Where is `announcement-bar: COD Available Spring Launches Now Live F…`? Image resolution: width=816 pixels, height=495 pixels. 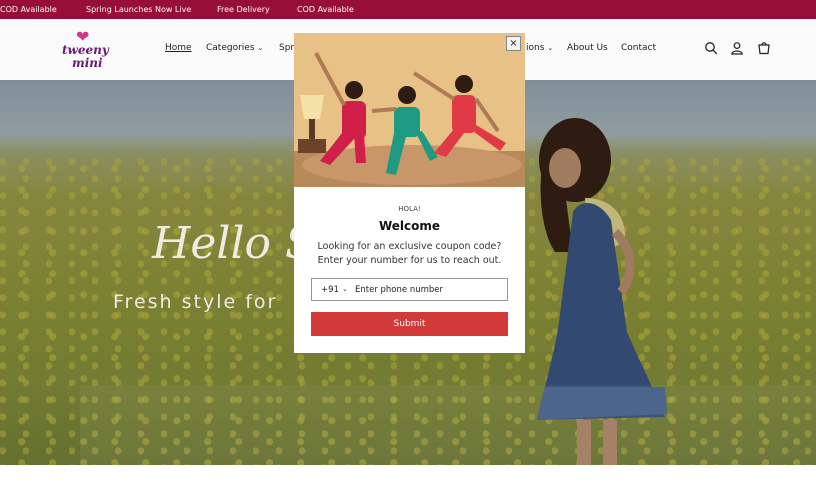 announcement-bar: COD Available Spring Launches Now Live F… is located at coordinates (408, 9).